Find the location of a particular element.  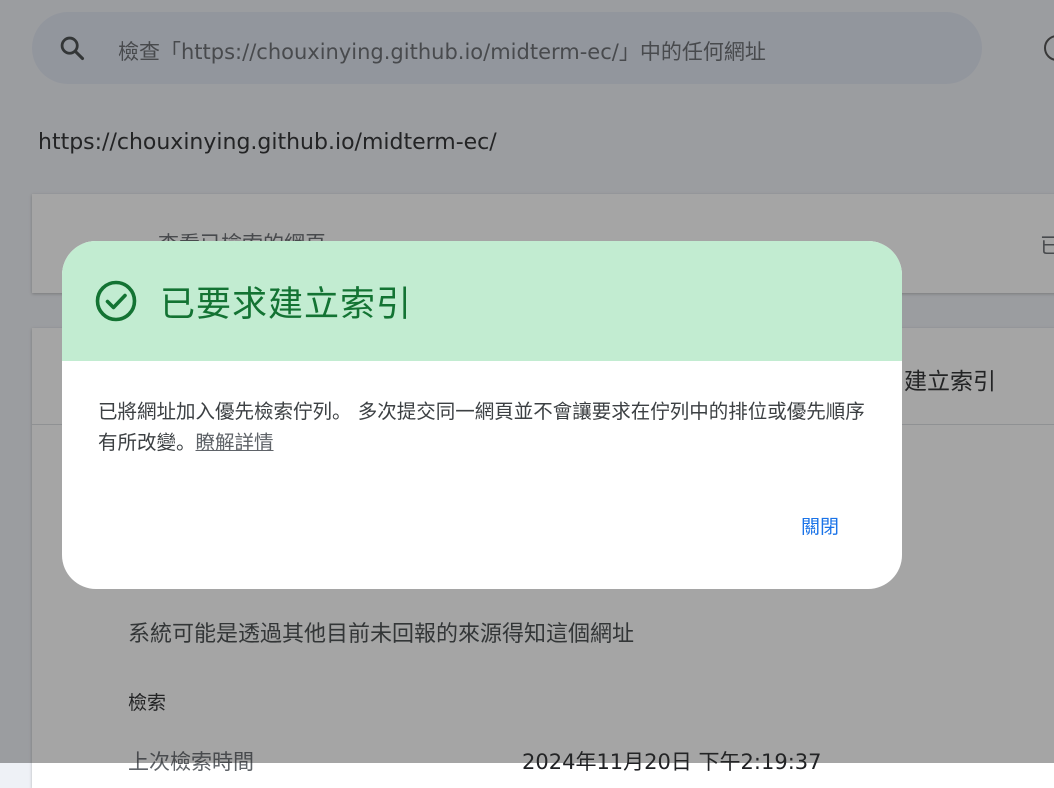

learn-more-link: 瞭解詳情 is located at coordinates (235, 442).